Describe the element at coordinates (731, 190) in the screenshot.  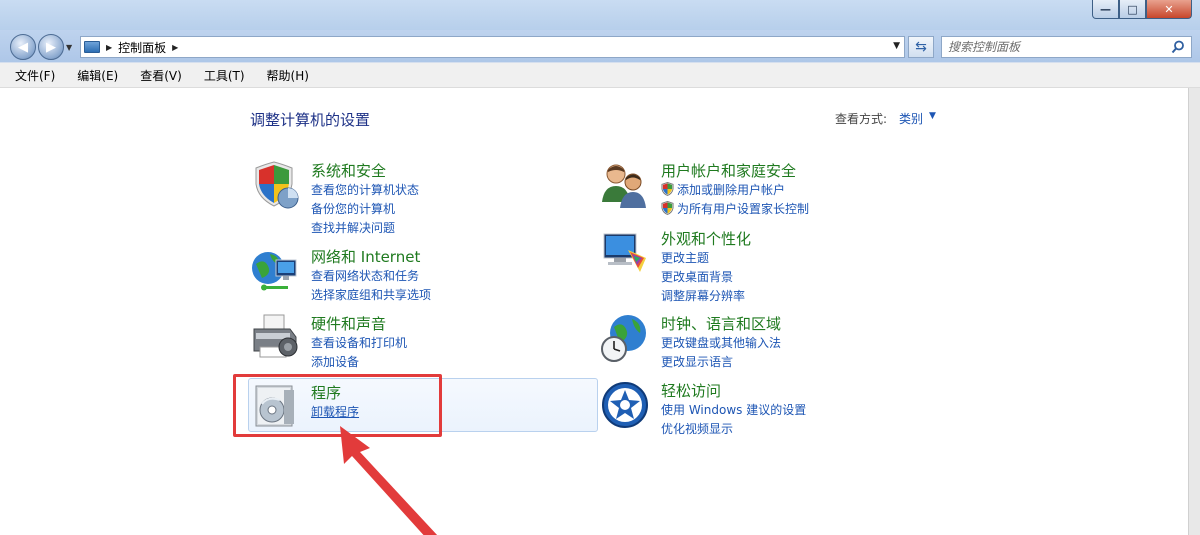
I see `link-add-remove-accounts-label: 添加或删除用户帐户` at that location.